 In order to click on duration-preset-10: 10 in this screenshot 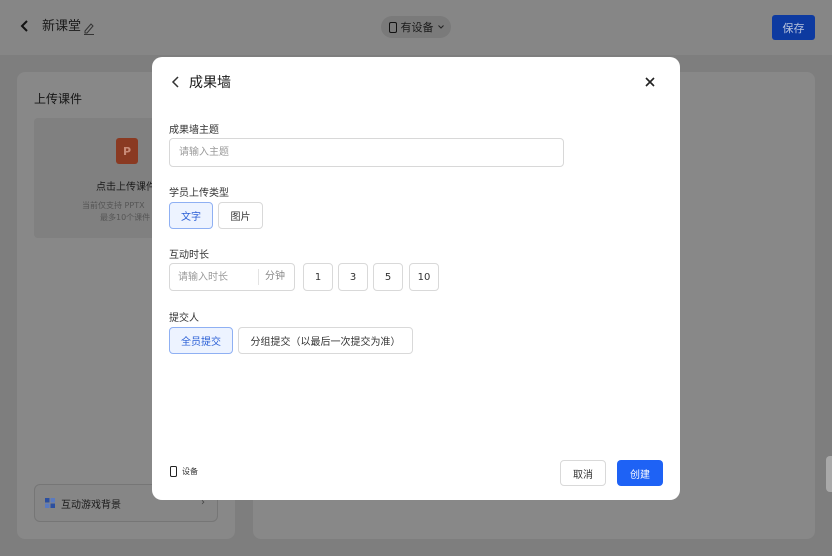, I will do `click(424, 277)`.